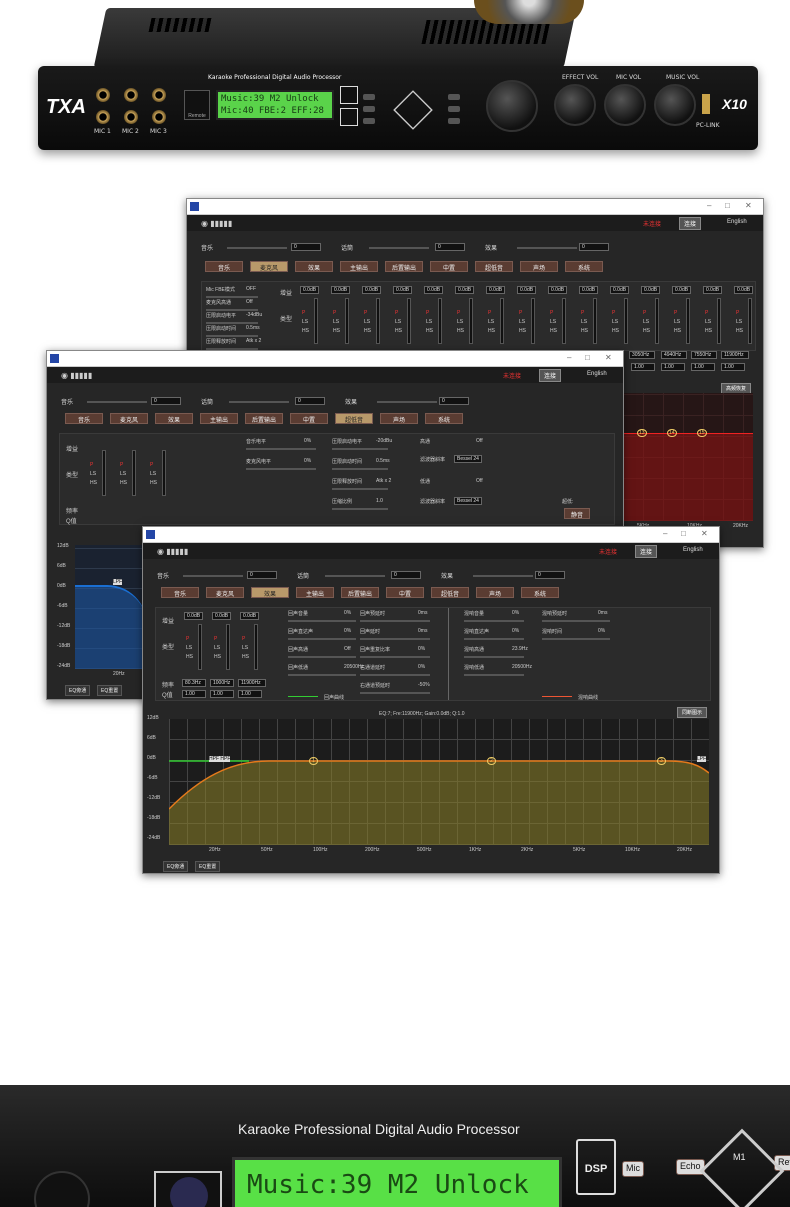  I want to click on hp-value: Off, so click(479, 441).